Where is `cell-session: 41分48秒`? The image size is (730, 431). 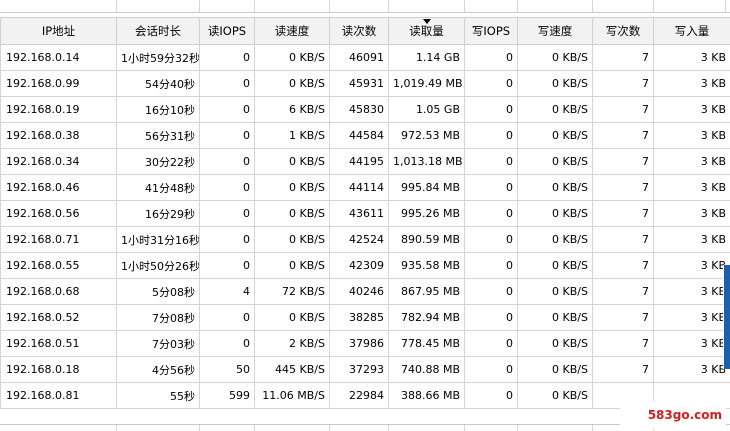
cell-session: 41分48秒 is located at coordinates (158, 187).